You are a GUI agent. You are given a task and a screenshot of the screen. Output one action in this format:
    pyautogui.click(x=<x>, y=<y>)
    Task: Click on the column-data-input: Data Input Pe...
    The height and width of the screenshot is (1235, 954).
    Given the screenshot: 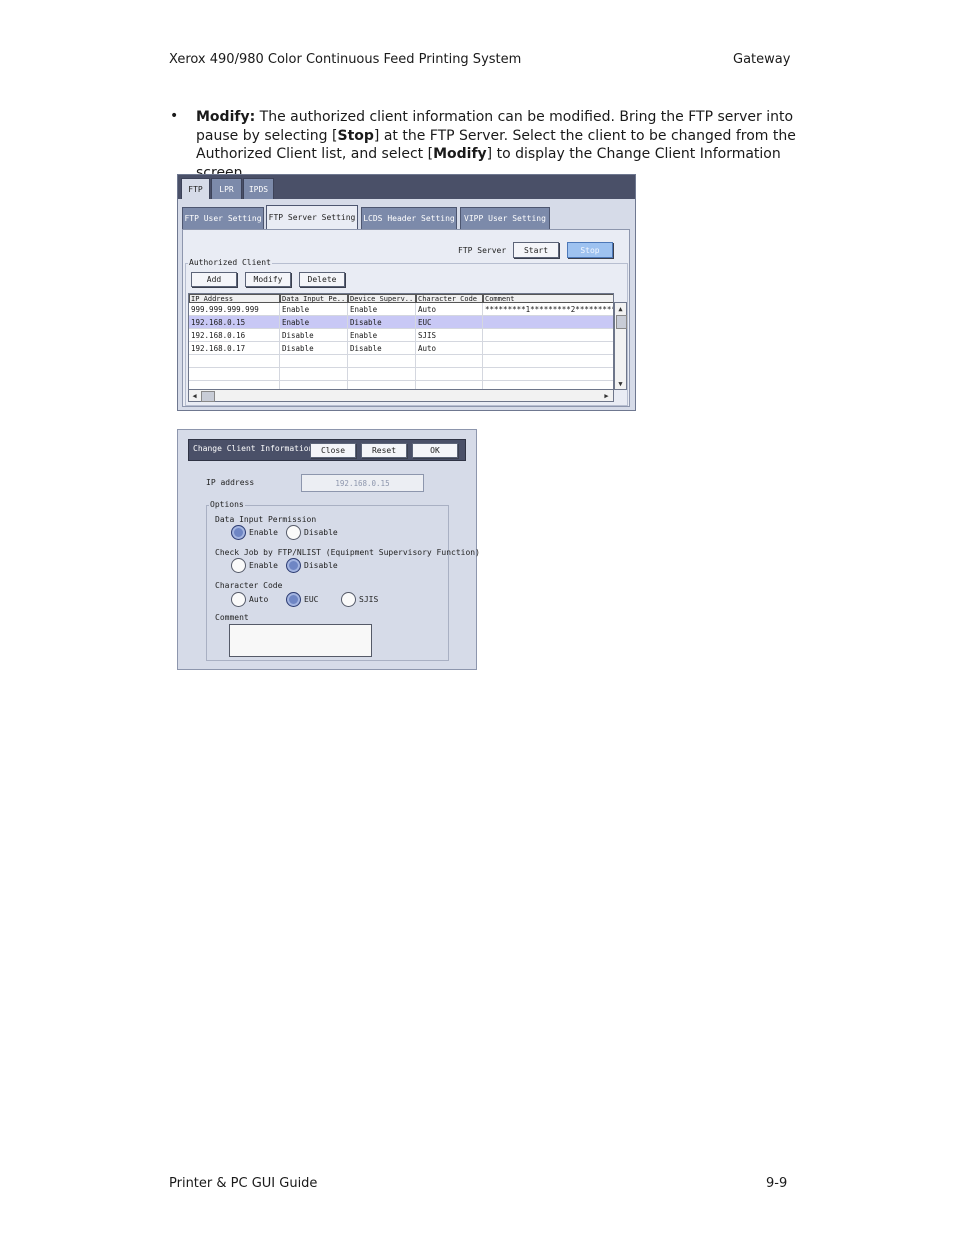 What is the action you would take?
    pyautogui.click(x=314, y=298)
    